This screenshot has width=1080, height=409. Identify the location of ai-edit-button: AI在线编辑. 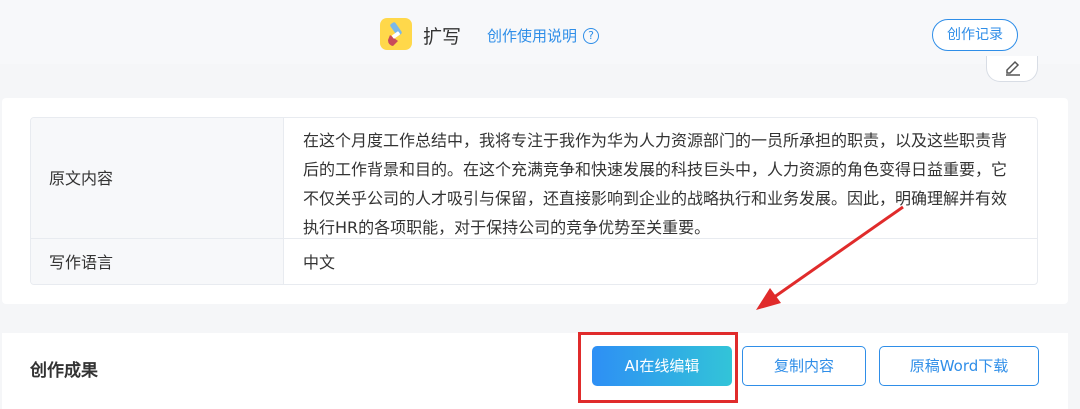
(662, 366).